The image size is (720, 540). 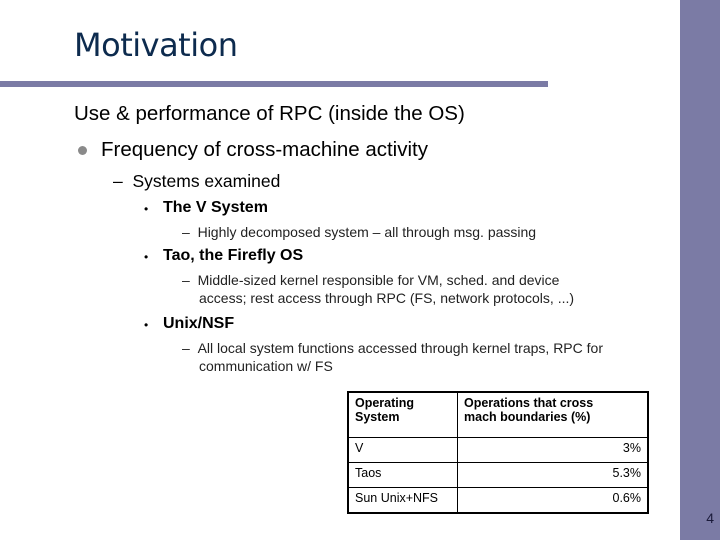 What do you see at coordinates (553, 500) in the screenshot?
I see `value-cell: 0.6%` at bounding box center [553, 500].